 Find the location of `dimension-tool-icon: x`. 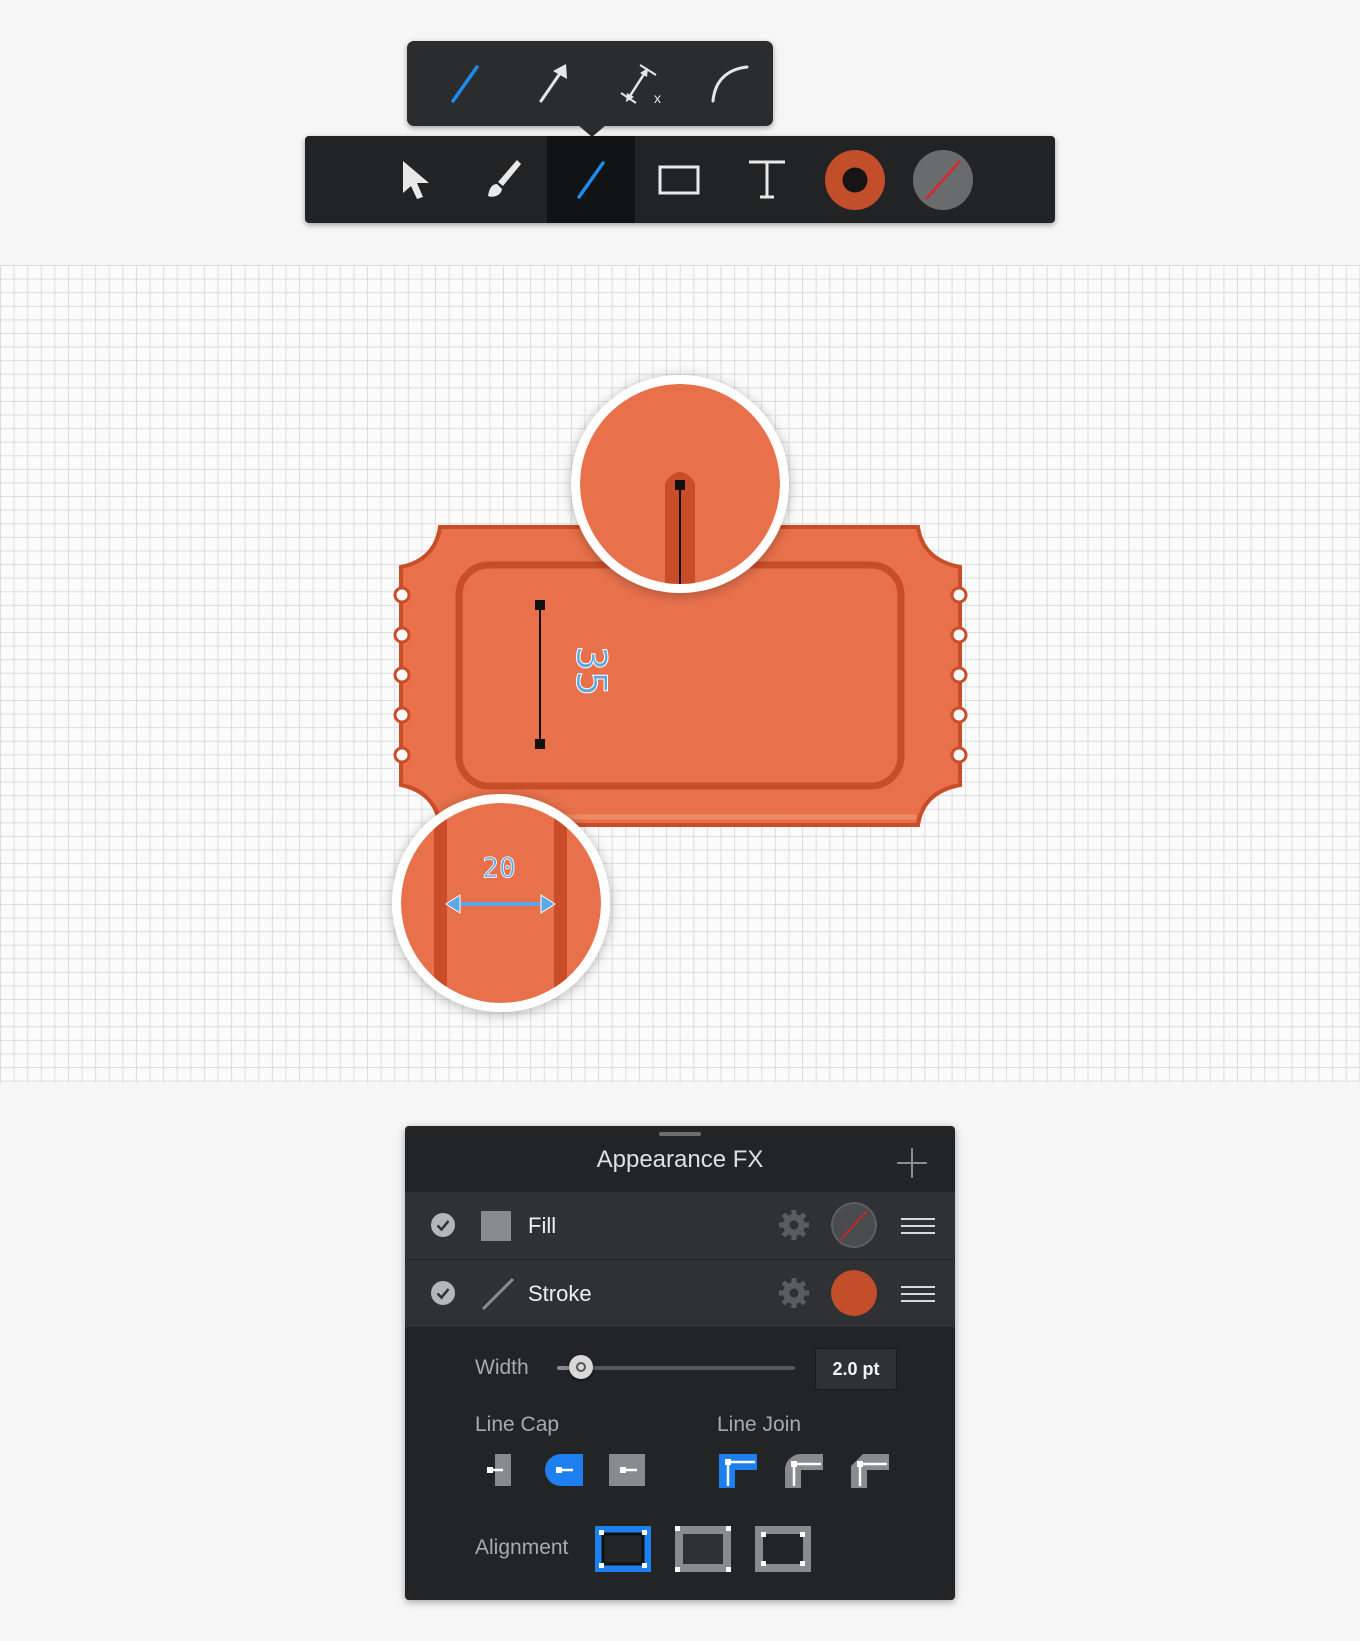

dimension-tool-icon: x is located at coordinates (640, 84).